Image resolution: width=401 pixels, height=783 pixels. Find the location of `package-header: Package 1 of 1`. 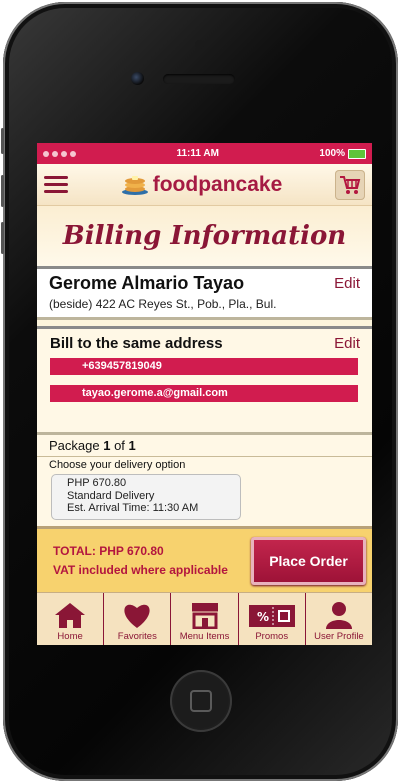

package-header: Package 1 of 1 is located at coordinates (204, 446).